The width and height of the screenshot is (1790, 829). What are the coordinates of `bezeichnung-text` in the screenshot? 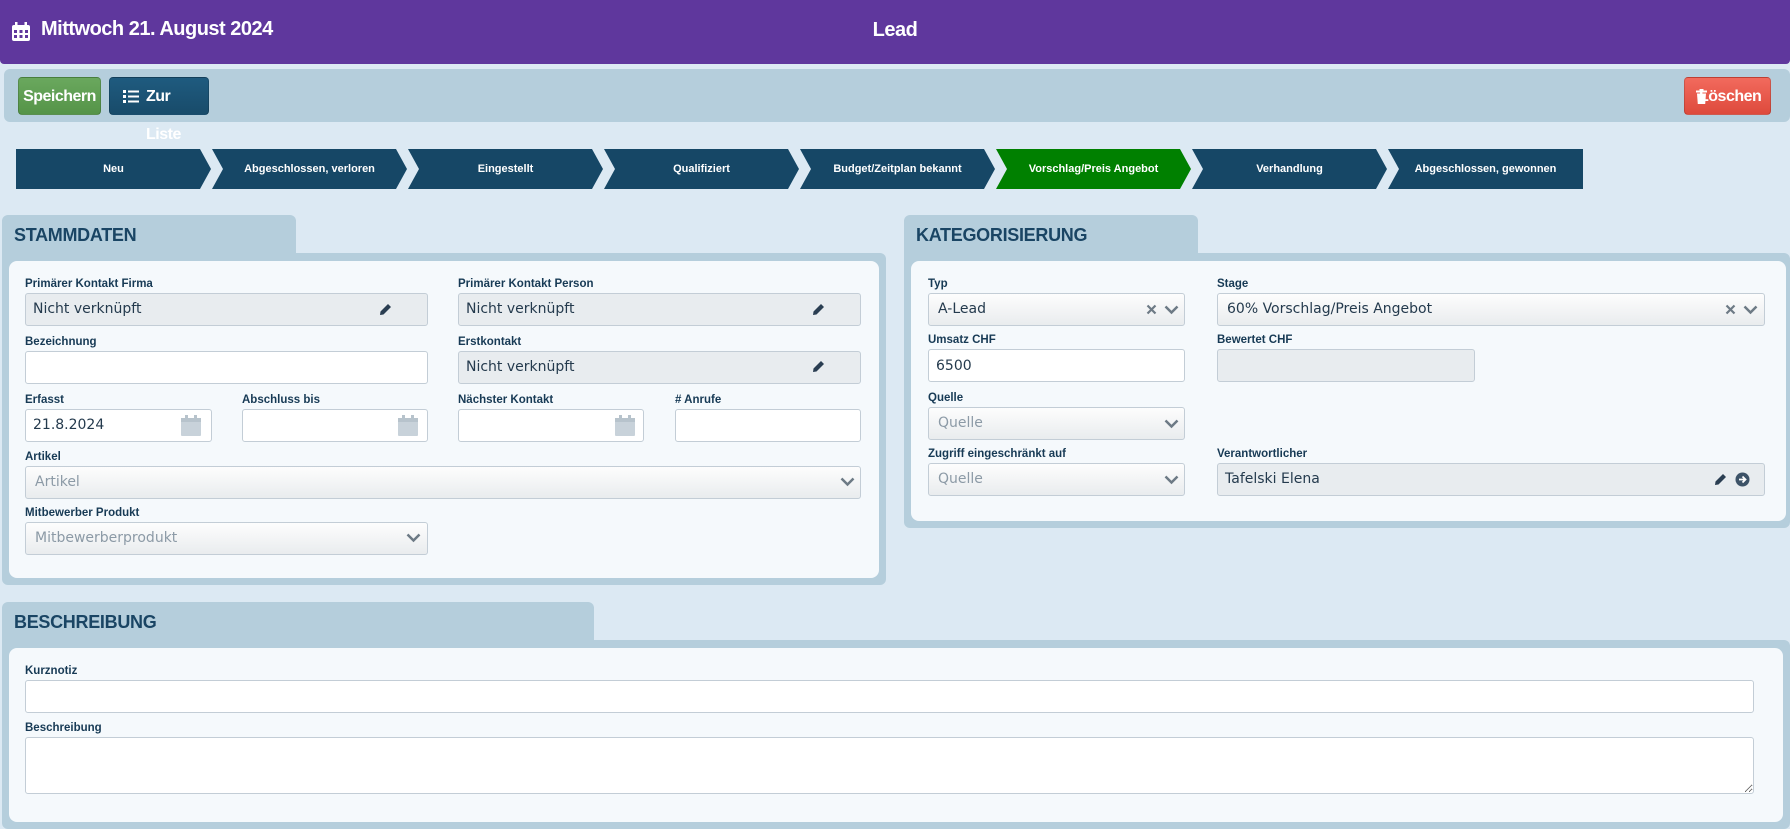 It's located at (230, 367).